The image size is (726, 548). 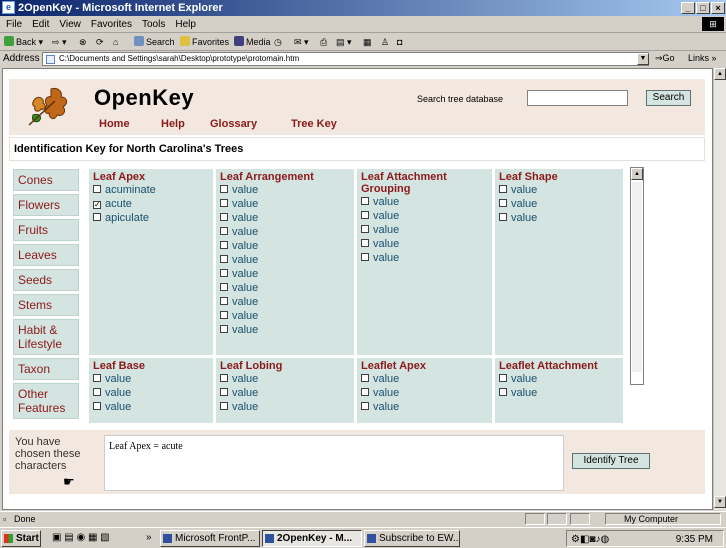 I want to click on tray-icons: ⚙◧◙♪◍, so click(x=590, y=539).